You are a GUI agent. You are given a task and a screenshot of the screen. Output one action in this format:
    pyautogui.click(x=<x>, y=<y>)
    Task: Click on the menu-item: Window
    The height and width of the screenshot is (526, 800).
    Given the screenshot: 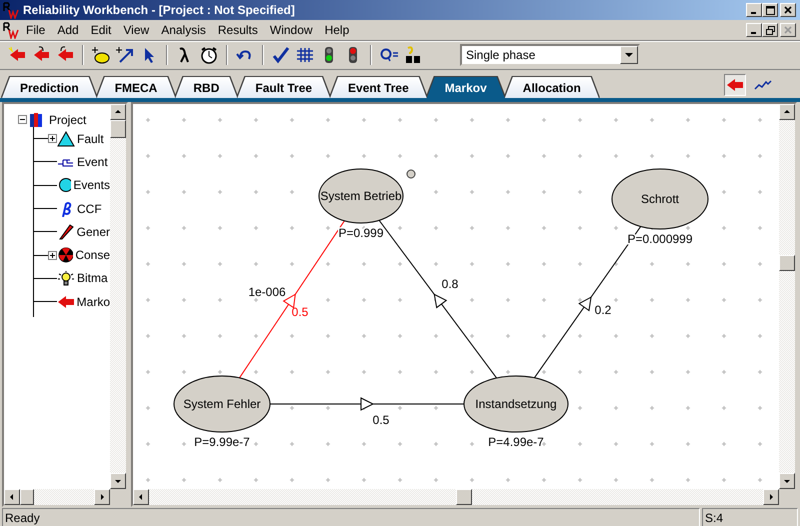 What is the action you would take?
    pyautogui.click(x=291, y=30)
    